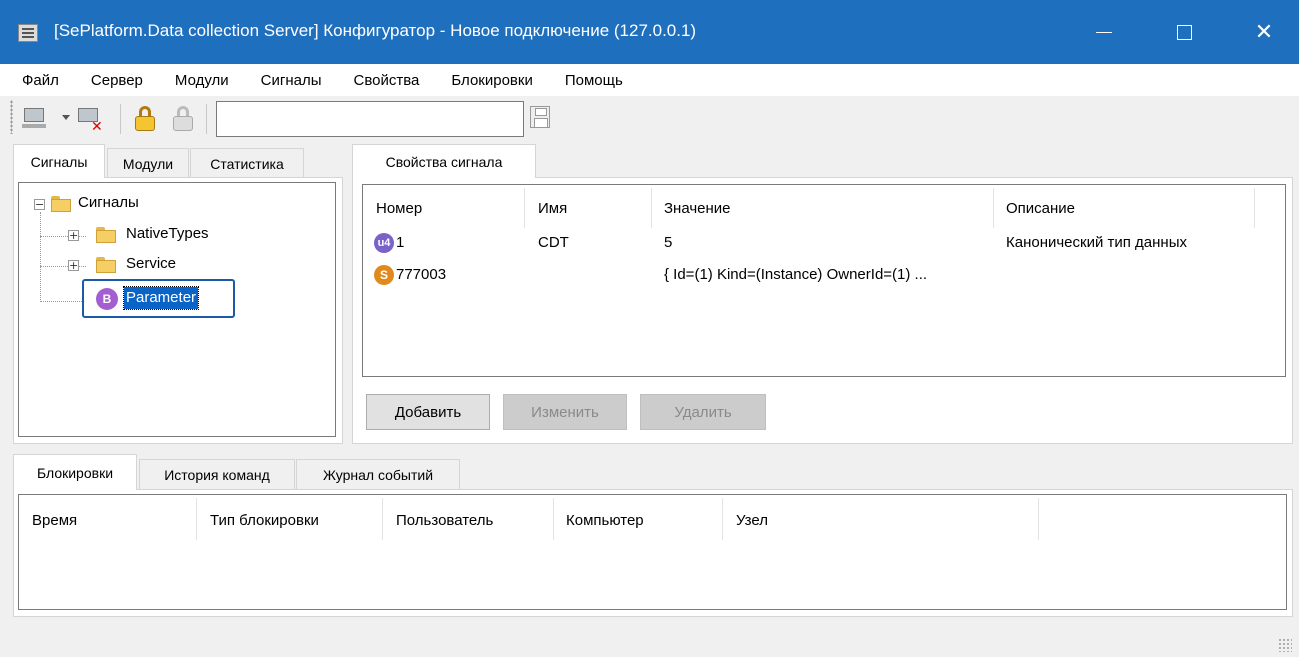  Describe the element at coordinates (39, 204) in the screenshot. I see `collapse-icon: −` at that location.